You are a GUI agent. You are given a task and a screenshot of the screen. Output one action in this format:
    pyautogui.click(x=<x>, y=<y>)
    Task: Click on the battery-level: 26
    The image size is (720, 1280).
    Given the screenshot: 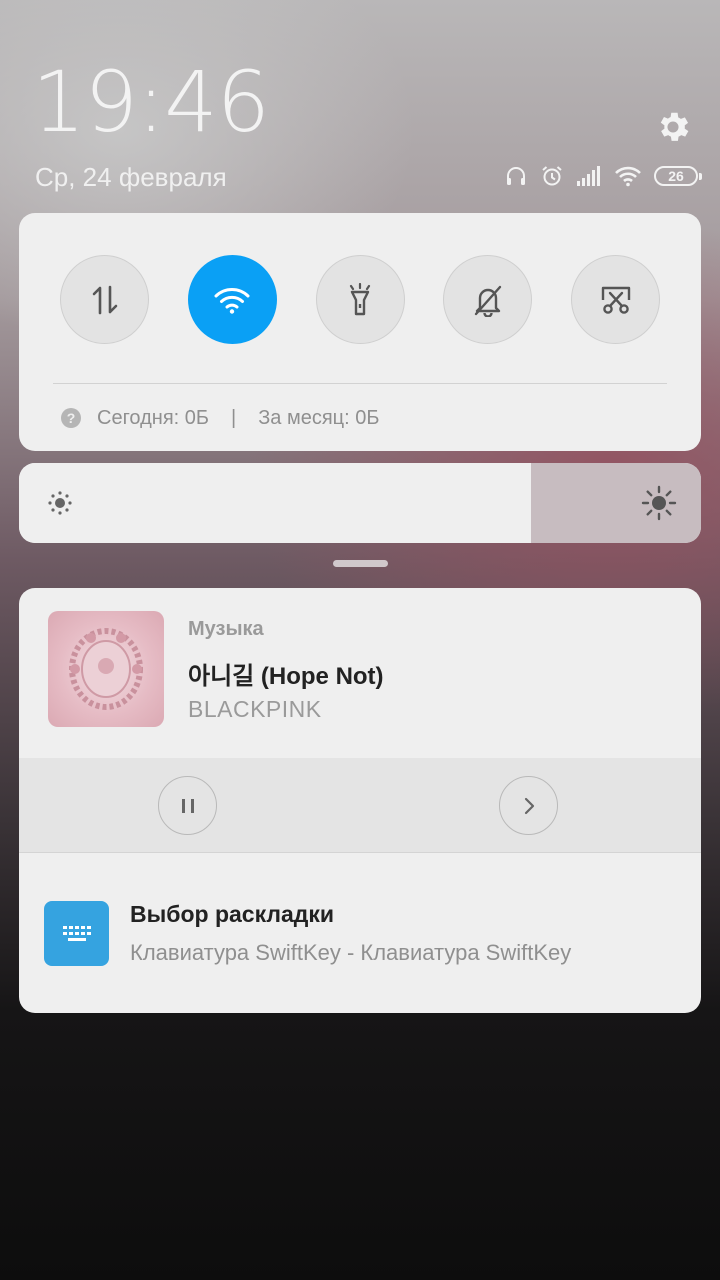 What is the action you would take?
    pyautogui.click(x=676, y=176)
    